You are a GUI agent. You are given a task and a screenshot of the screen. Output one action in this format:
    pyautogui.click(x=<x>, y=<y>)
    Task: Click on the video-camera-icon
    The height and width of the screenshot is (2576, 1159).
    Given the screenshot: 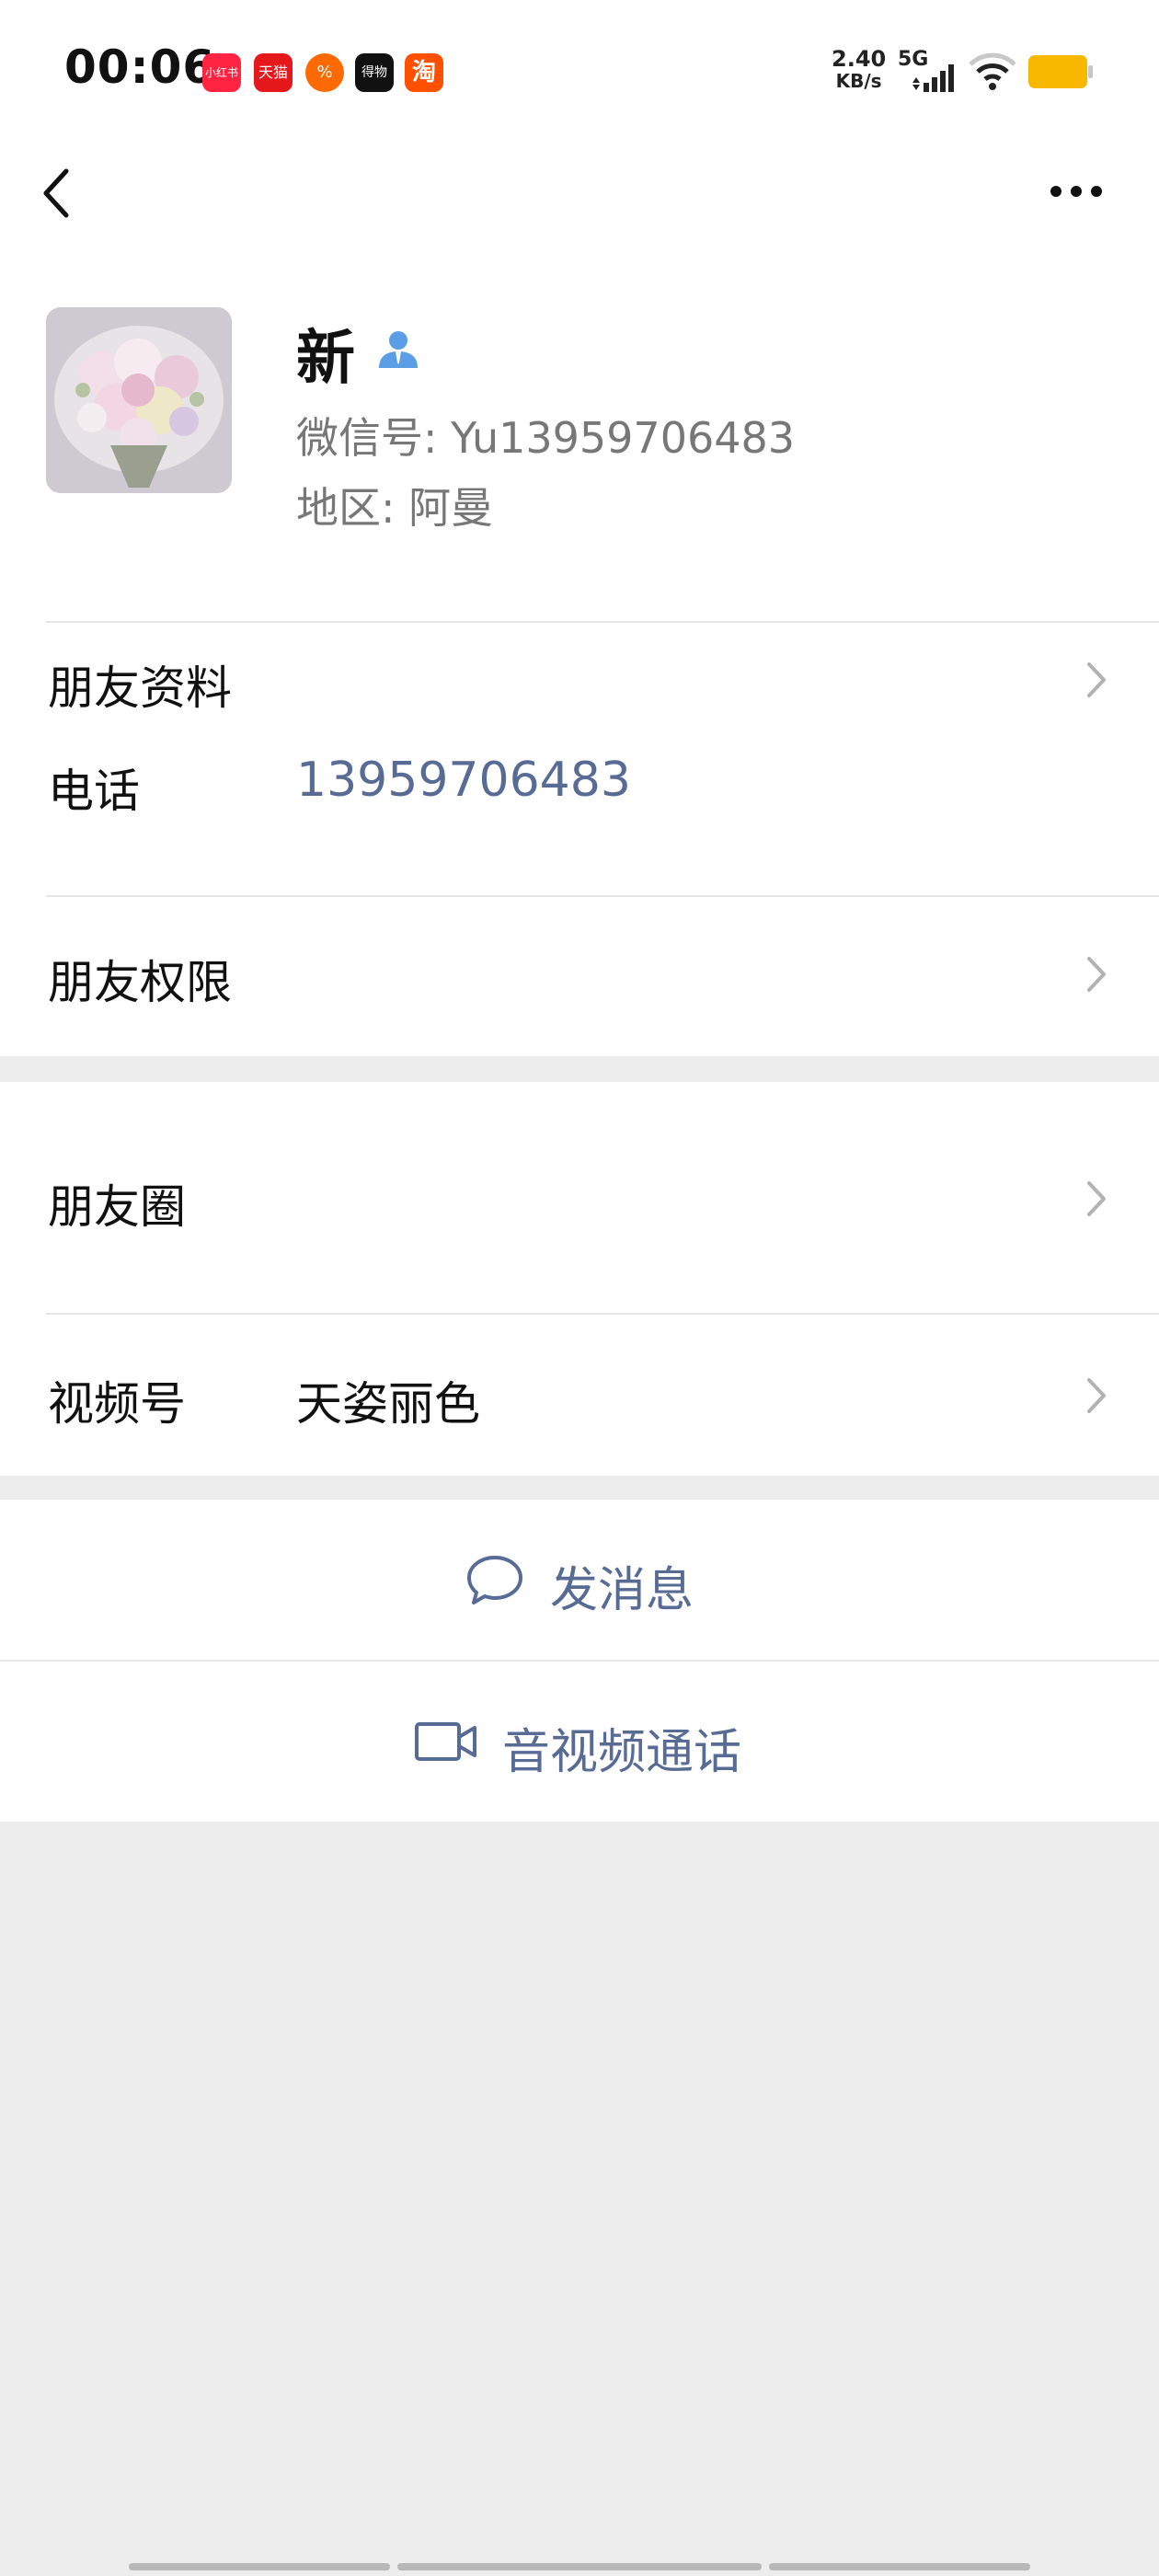 What is the action you would take?
    pyautogui.click(x=445, y=1741)
    